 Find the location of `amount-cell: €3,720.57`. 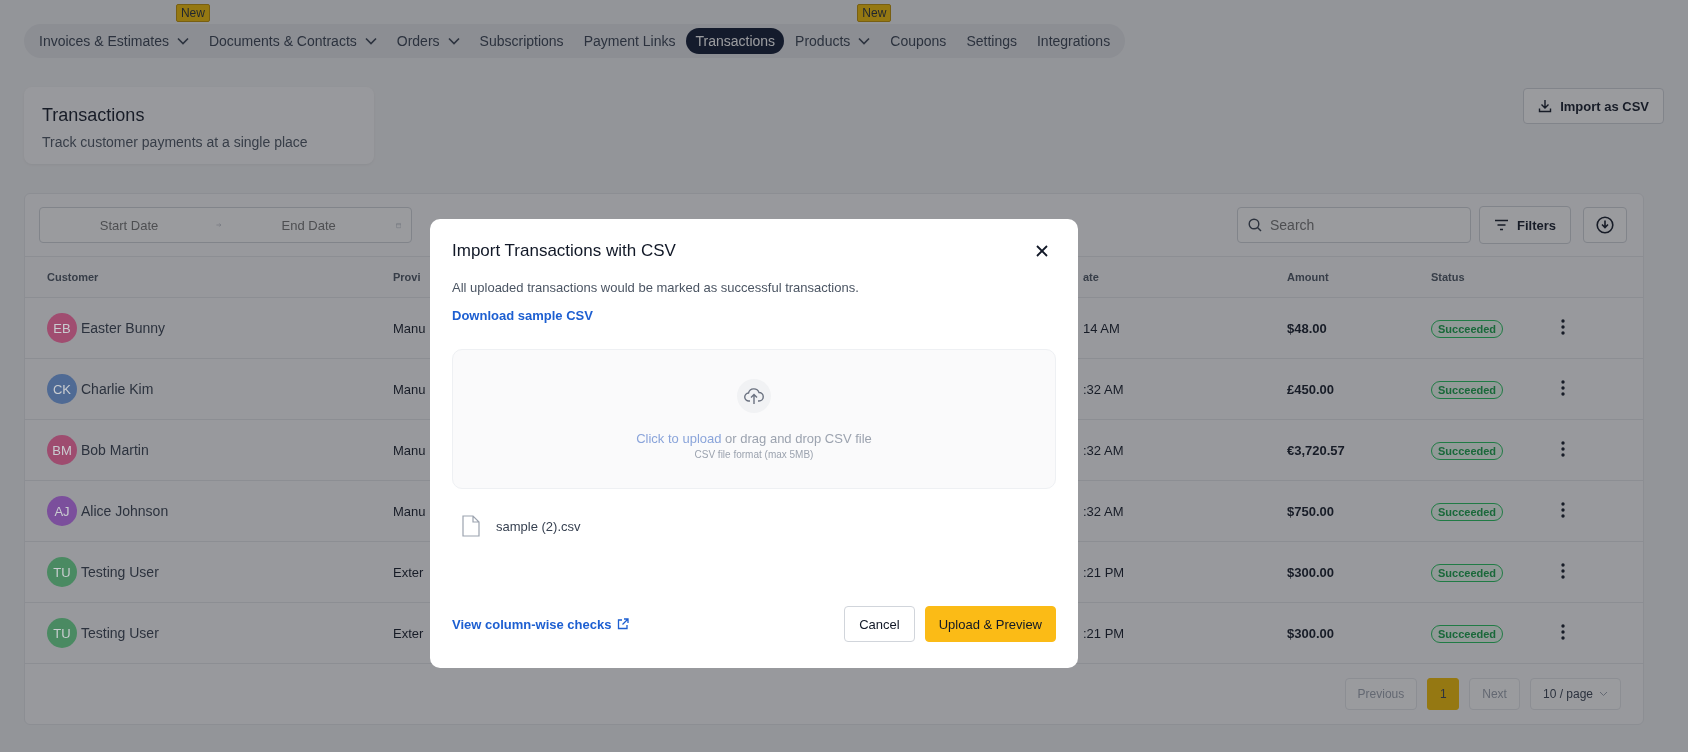

amount-cell: €3,720.57 is located at coordinates (1316, 450).